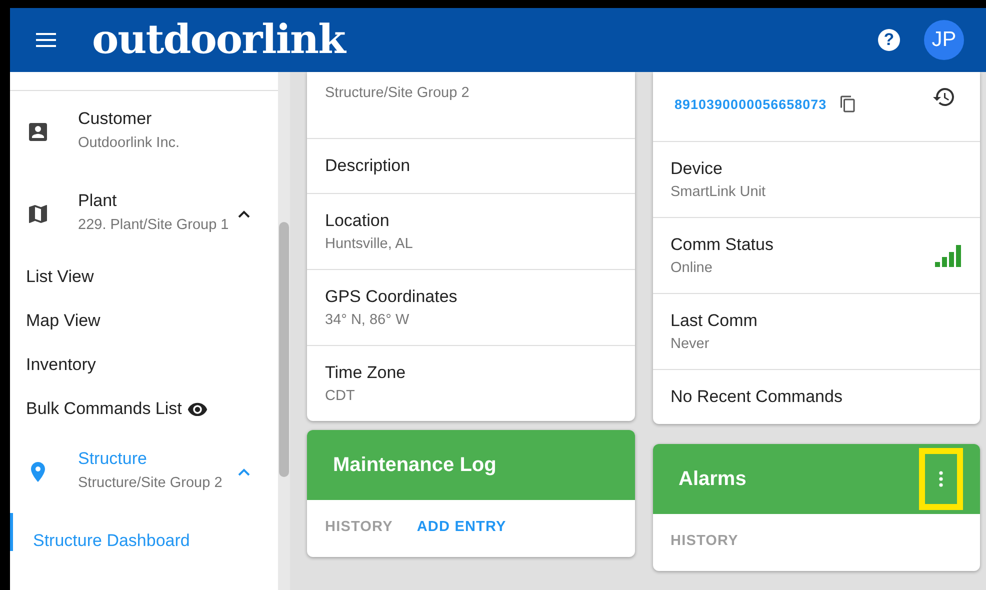 Image resolution: width=986 pixels, height=590 pixels. What do you see at coordinates (197, 409) in the screenshot?
I see `eye-icon` at bounding box center [197, 409].